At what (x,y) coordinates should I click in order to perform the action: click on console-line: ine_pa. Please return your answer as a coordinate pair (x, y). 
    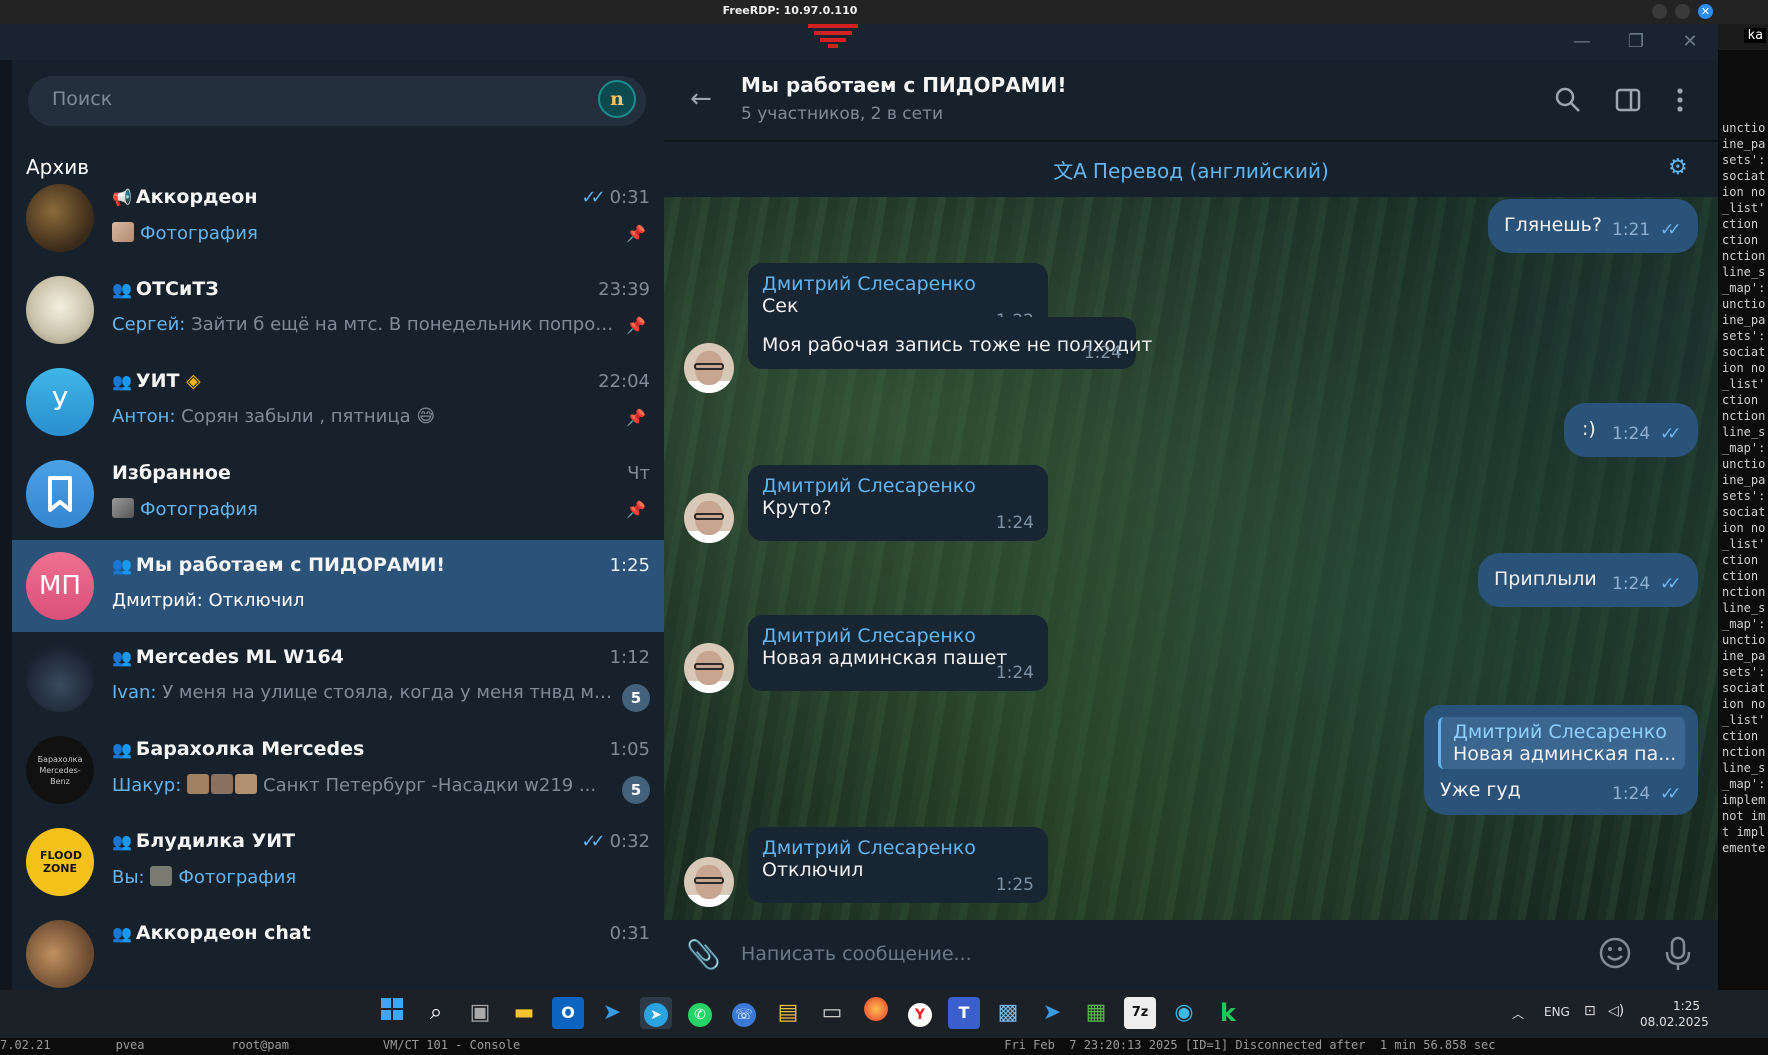
    Looking at the image, I should click on (1744, 320).